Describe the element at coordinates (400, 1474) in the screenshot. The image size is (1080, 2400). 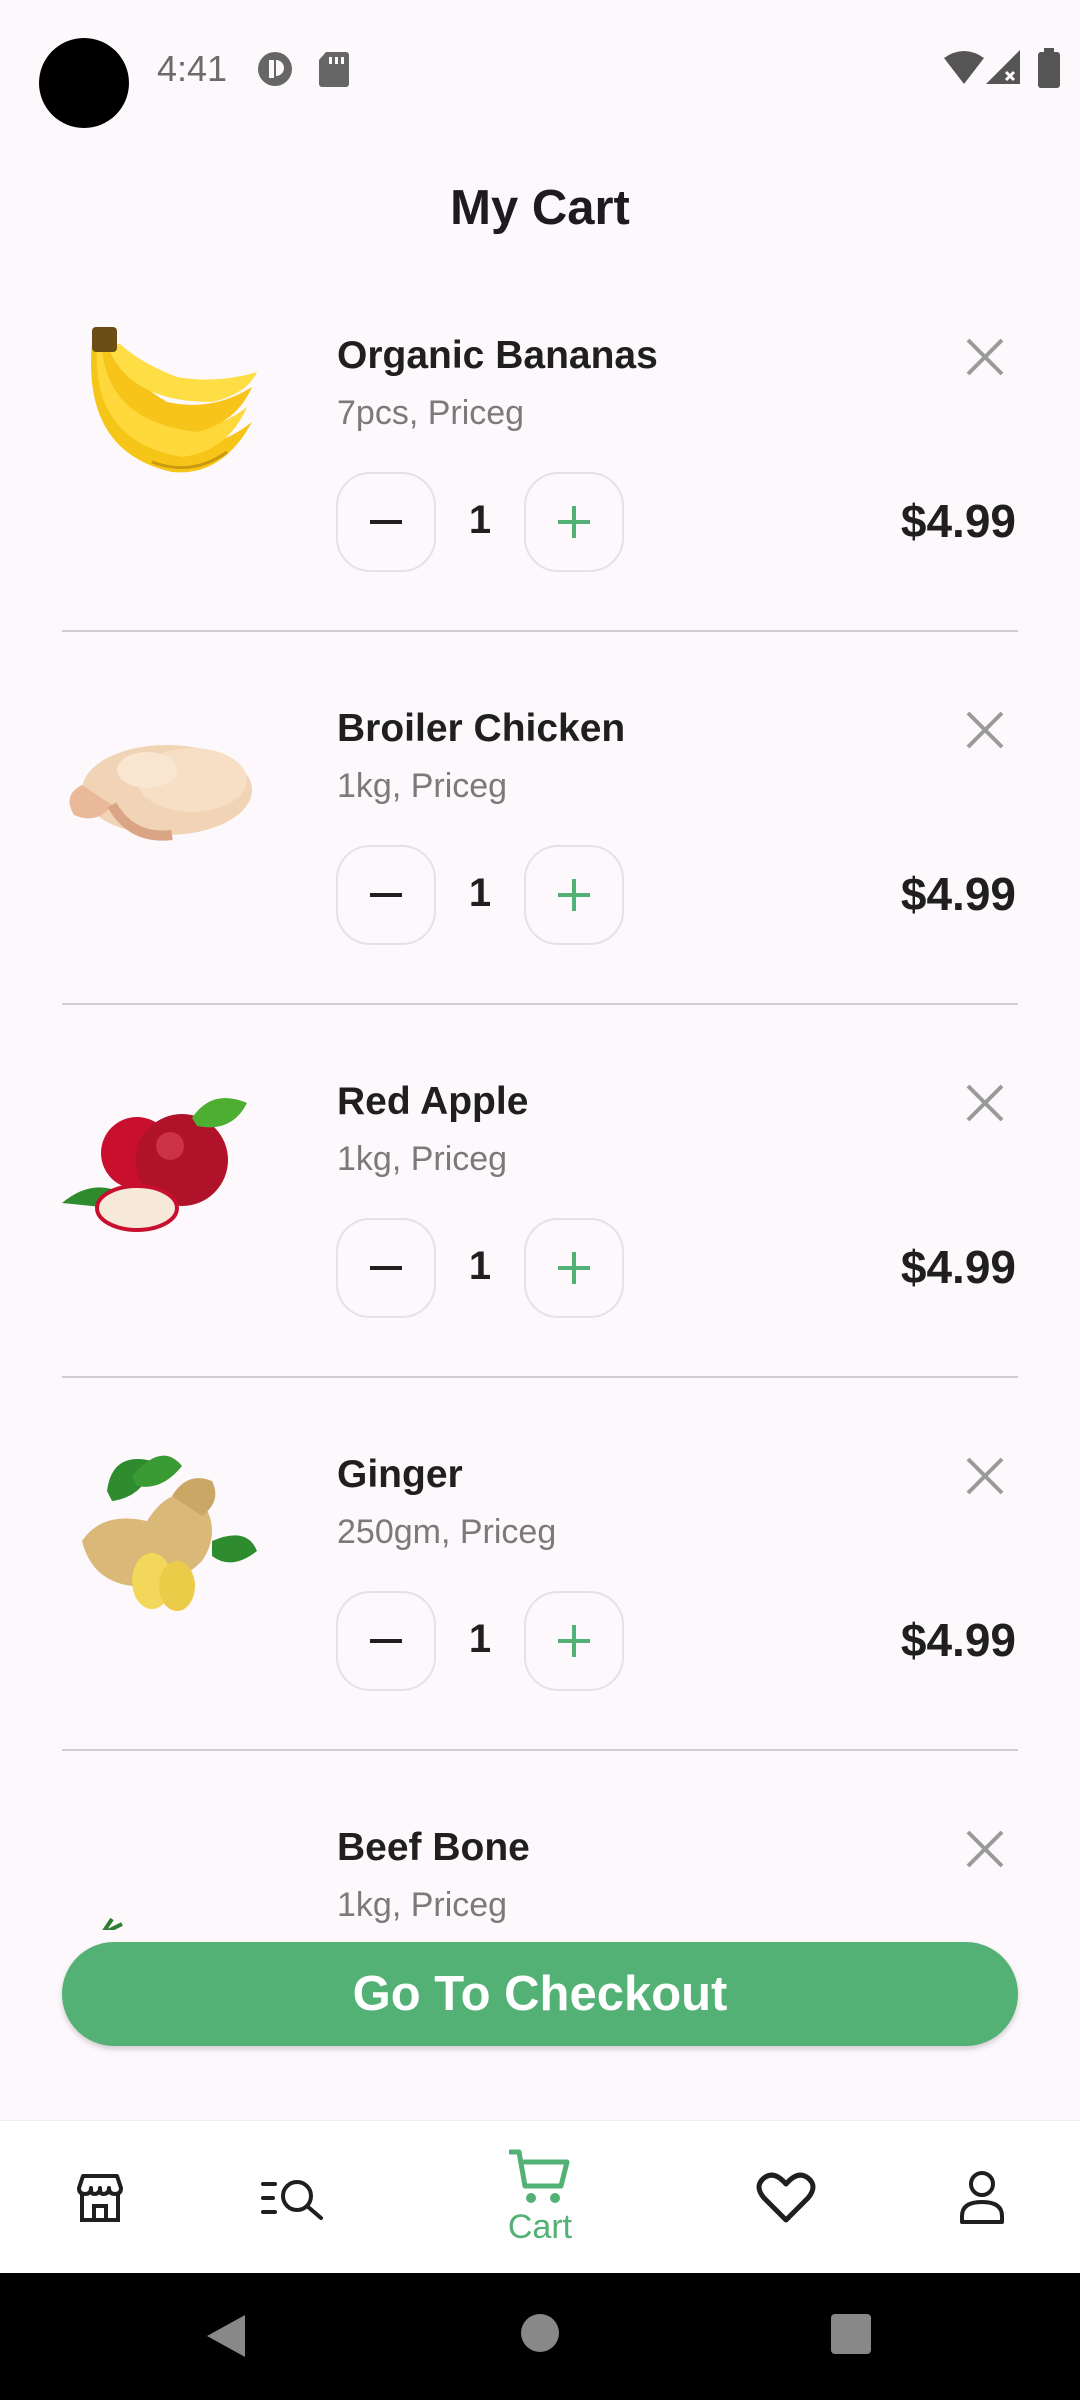
I see `item-name: Ginger` at that location.